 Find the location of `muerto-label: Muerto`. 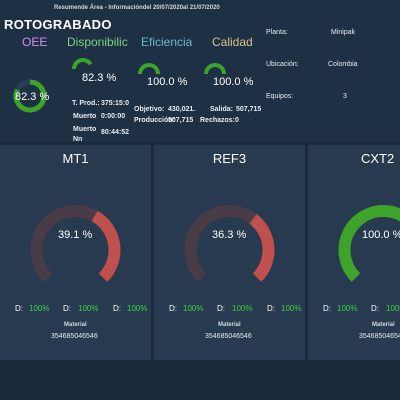

muerto-label: Muerto is located at coordinates (85, 116).